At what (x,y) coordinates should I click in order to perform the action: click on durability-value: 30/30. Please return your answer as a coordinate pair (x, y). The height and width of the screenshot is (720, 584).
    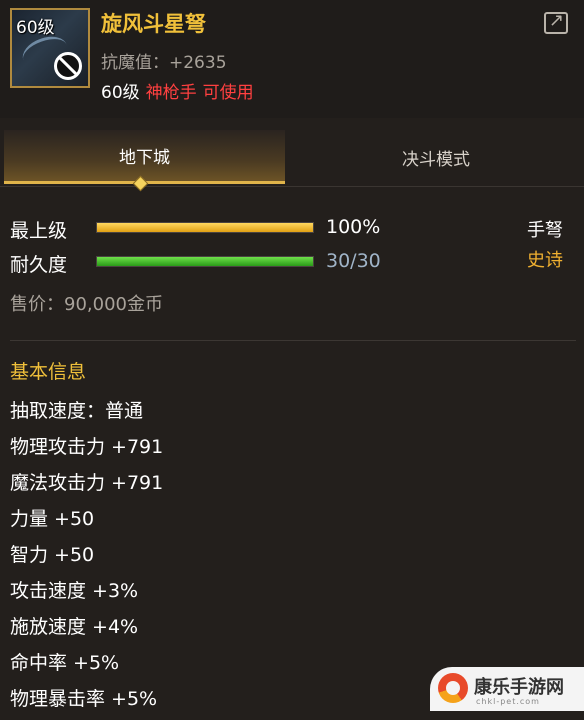
    Looking at the image, I should click on (353, 261).